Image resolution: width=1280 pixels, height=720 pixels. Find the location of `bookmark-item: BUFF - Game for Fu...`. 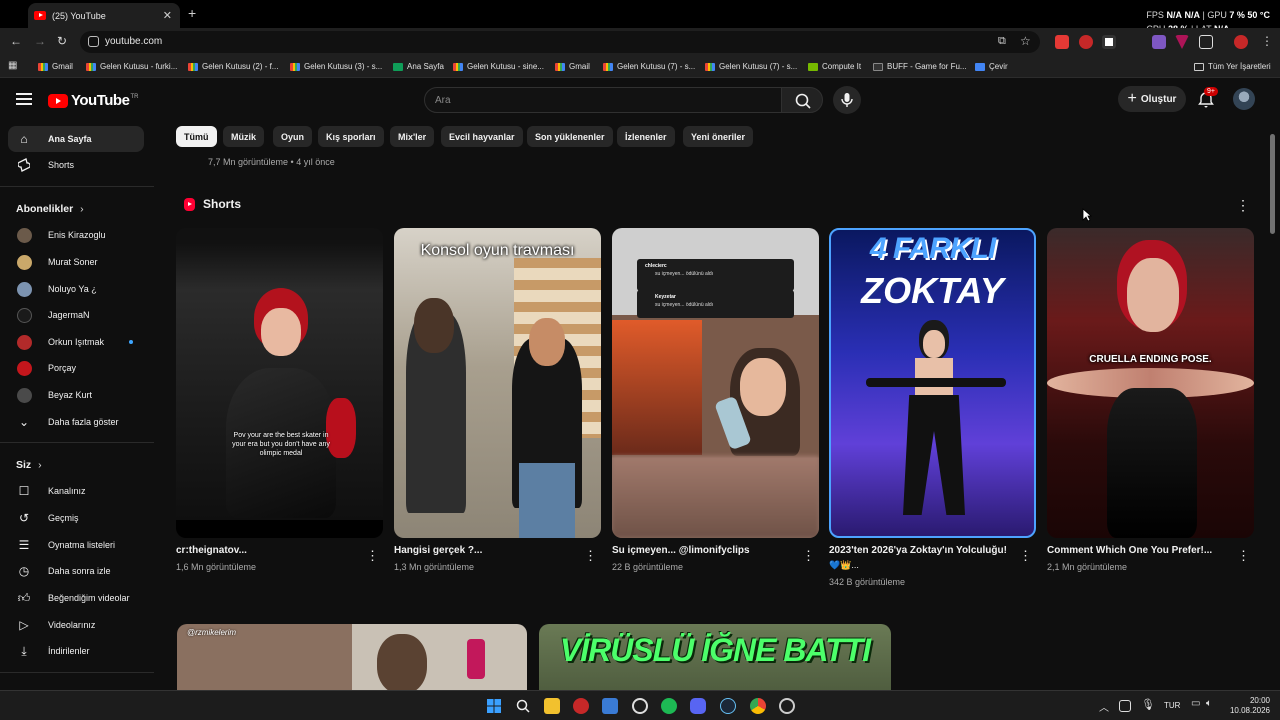

bookmark-item: BUFF - Game for Fu... is located at coordinates (920, 66).